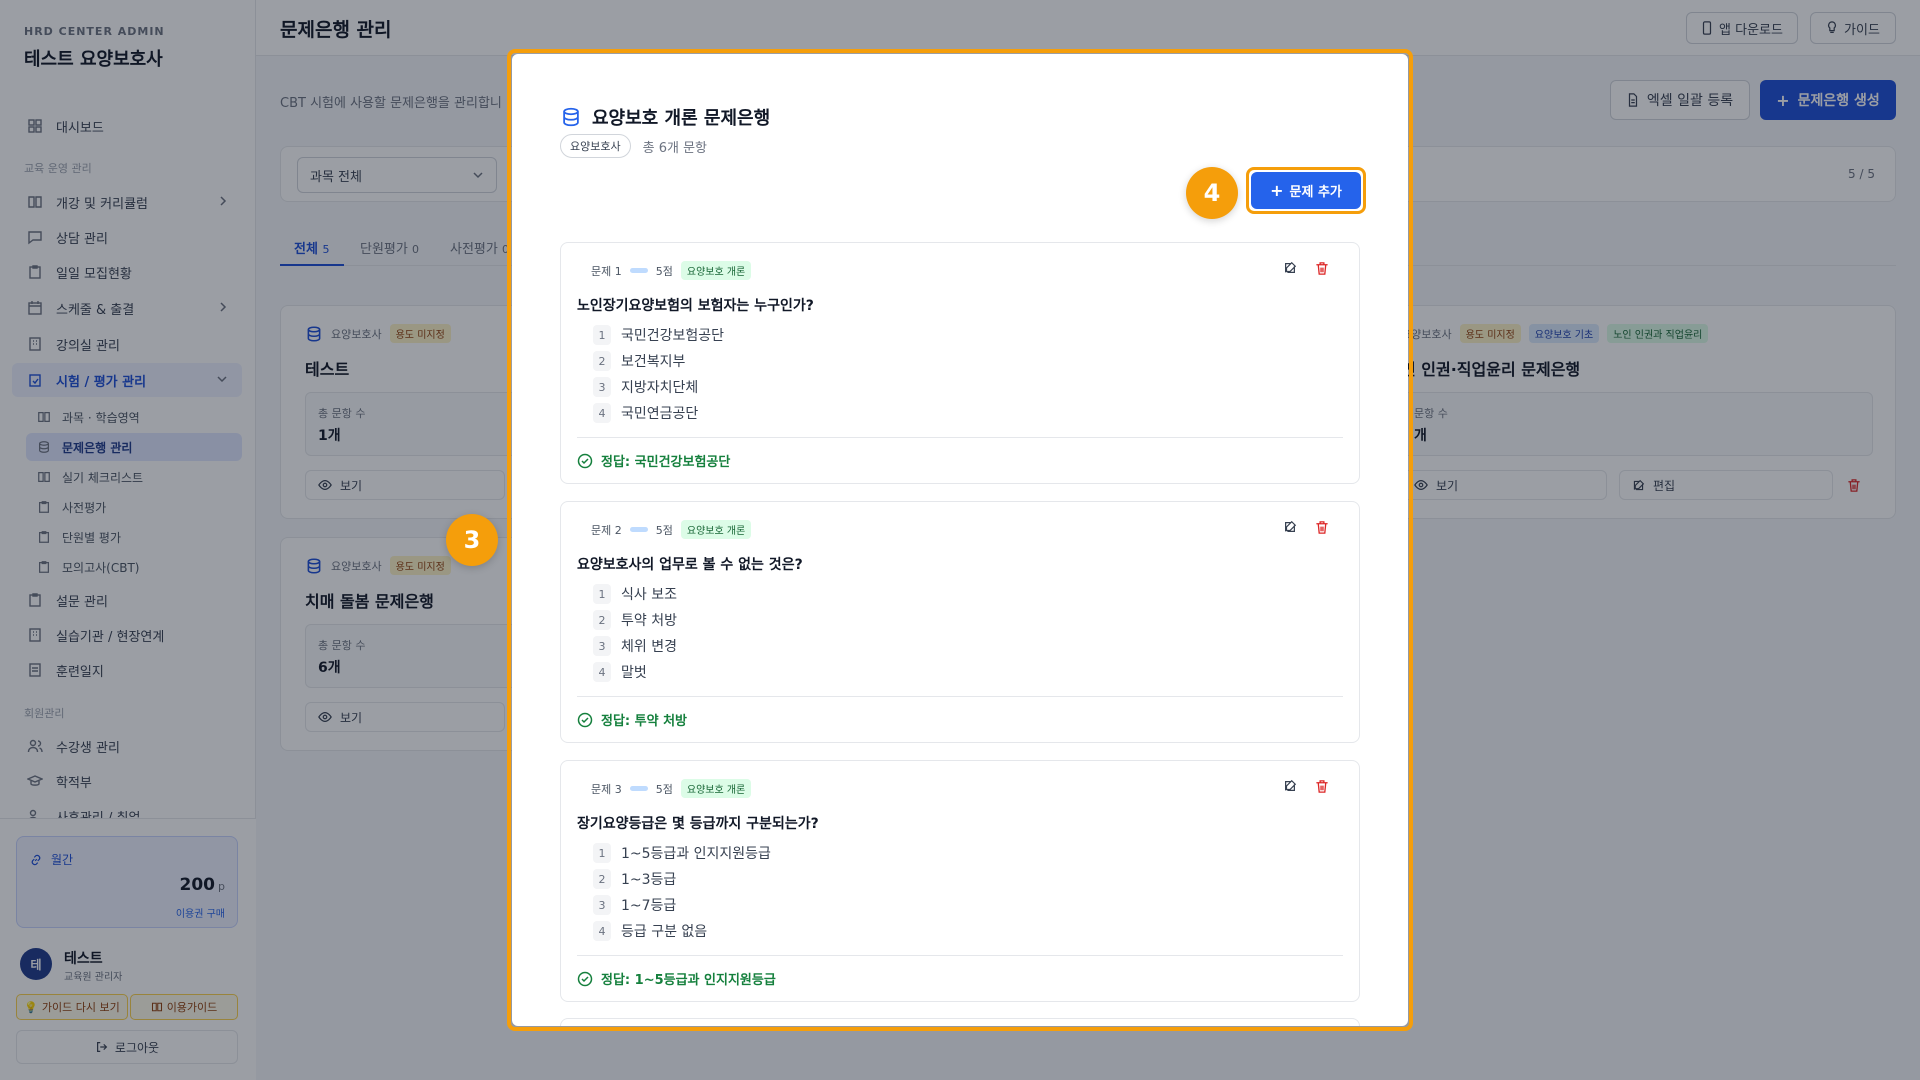  What do you see at coordinates (695, 306) in the screenshot?
I see `question-text: 노인장기요양보험의 보험자는 누구인가?` at bounding box center [695, 306].